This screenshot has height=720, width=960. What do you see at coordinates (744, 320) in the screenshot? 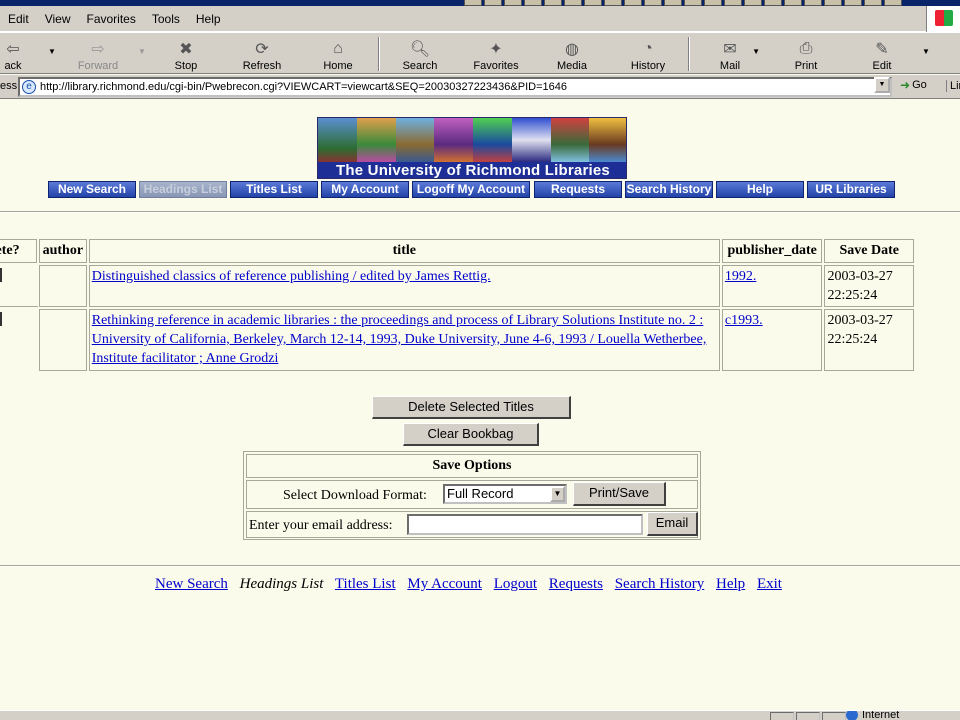
I see `publisher-date-link: c1993.` at bounding box center [744, 320].